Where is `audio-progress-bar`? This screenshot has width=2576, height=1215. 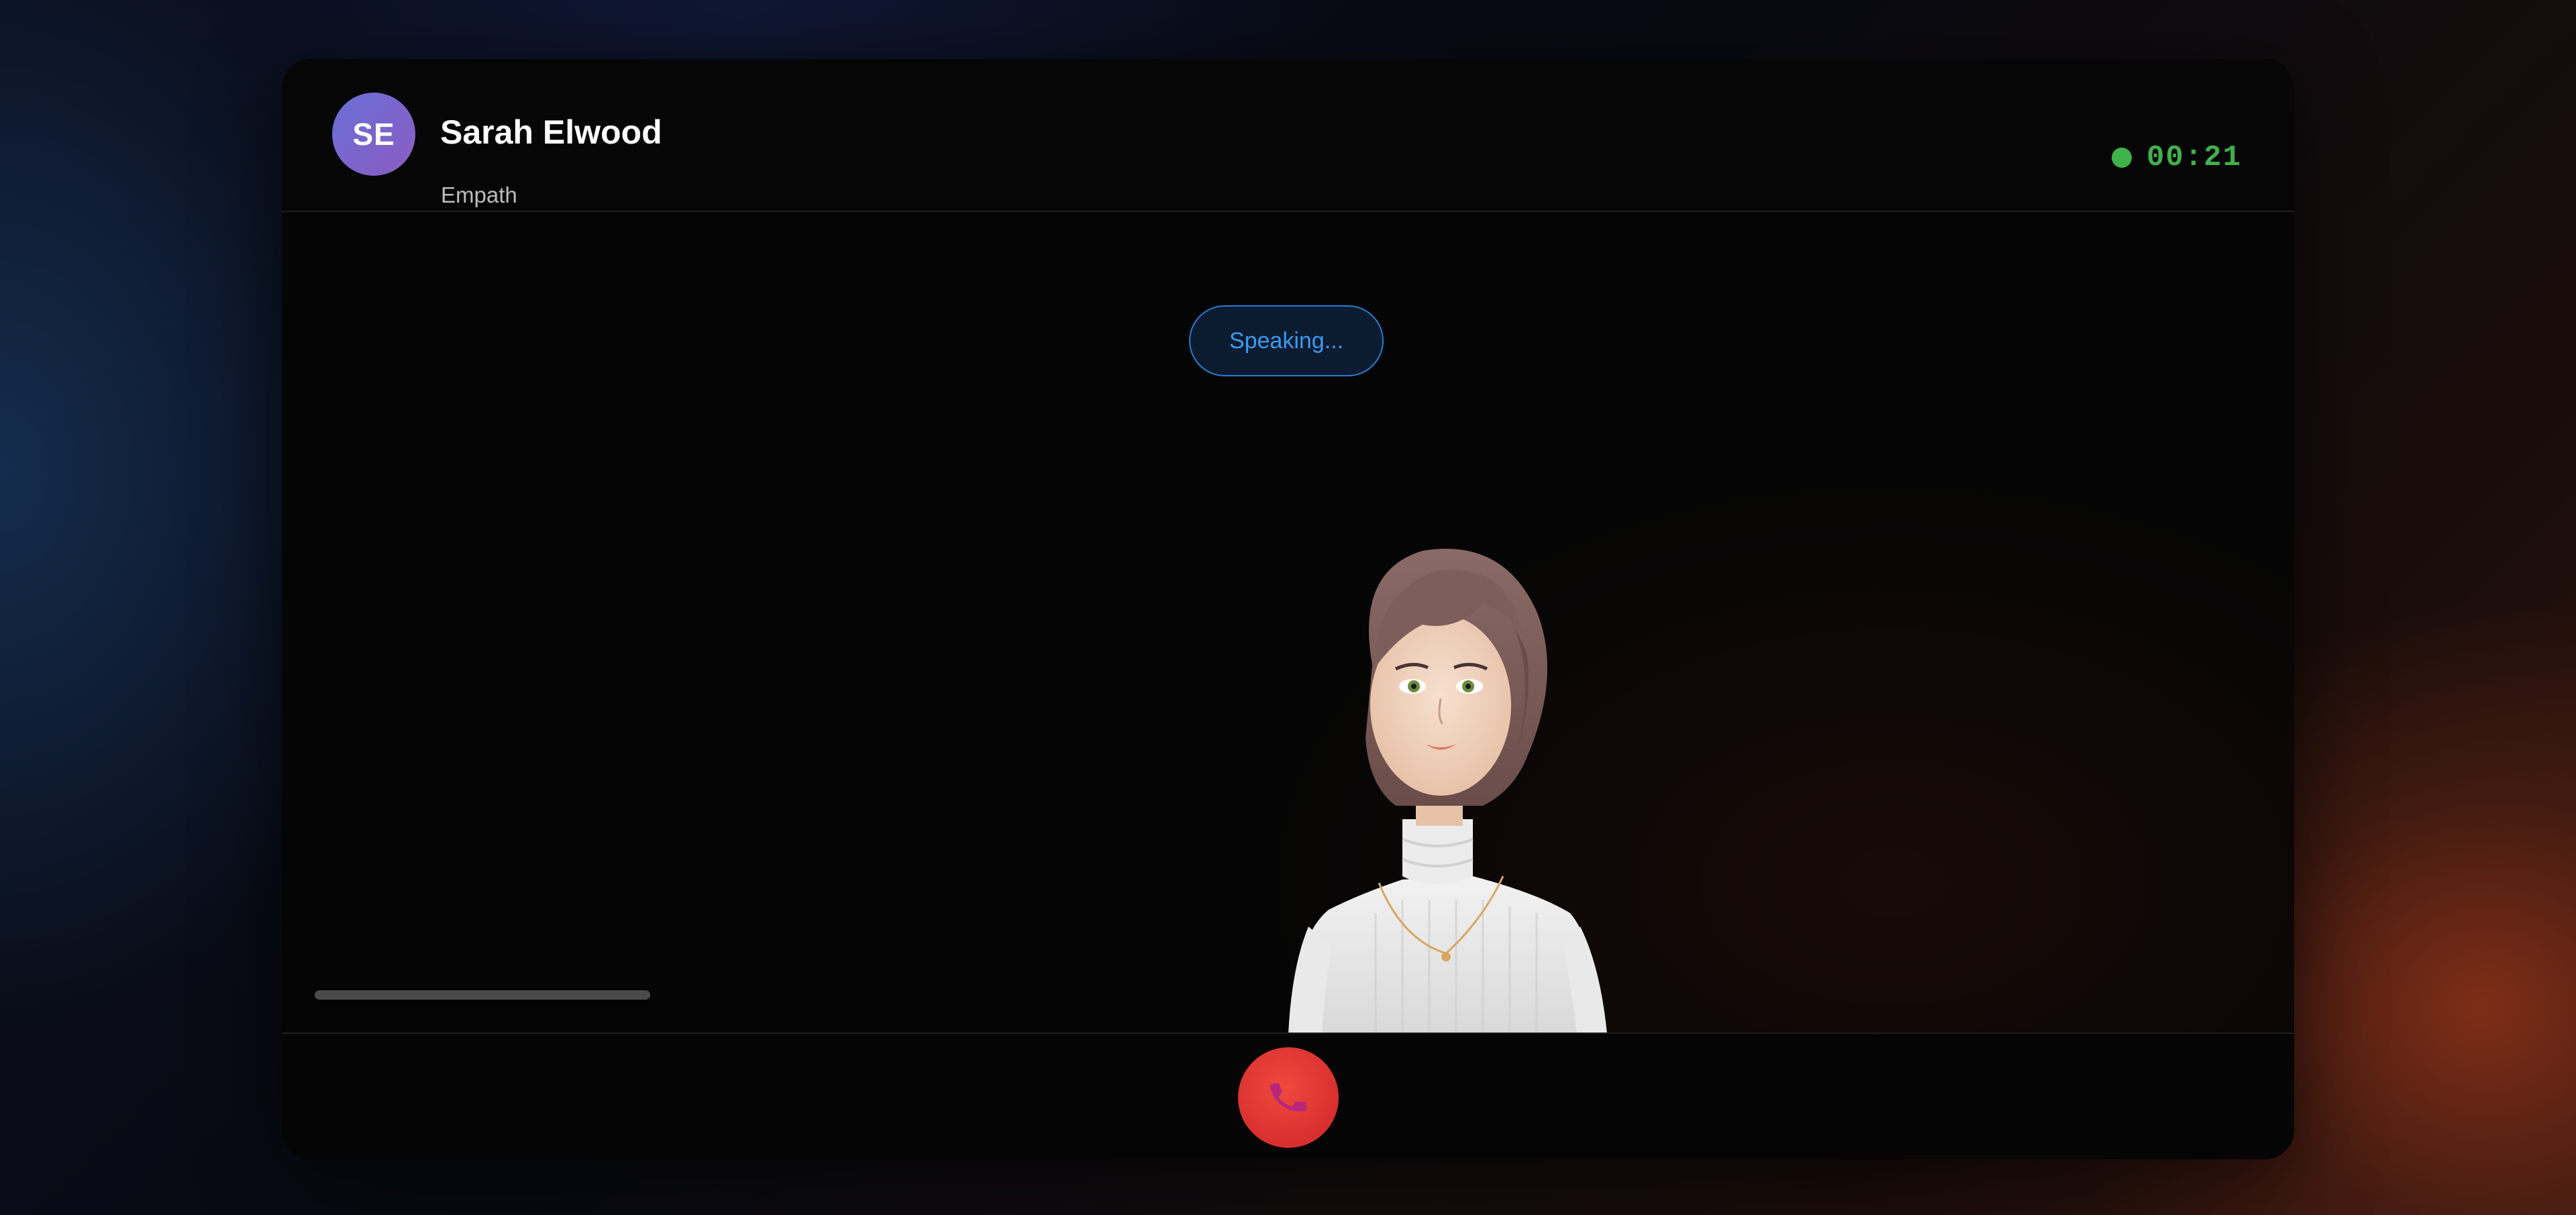
audio-progress-bar is located at coordinates (482, 995).